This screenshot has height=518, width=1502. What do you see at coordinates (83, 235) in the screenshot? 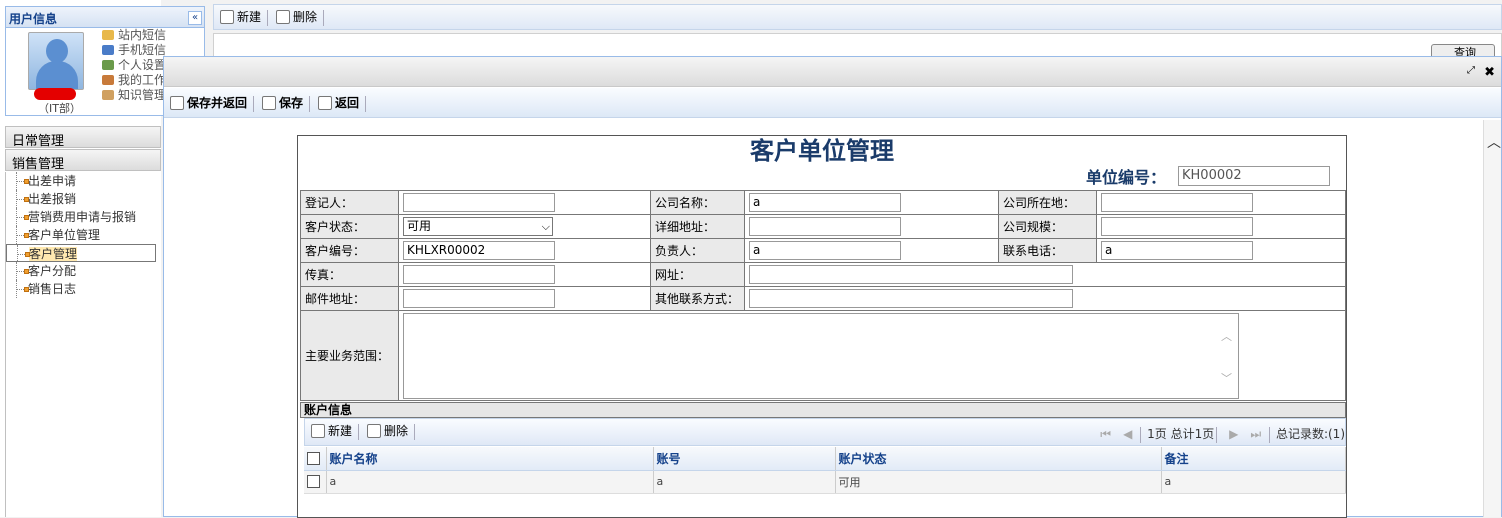
I see `tree-item: 客户单位管理` at bounding box center [83, 235].